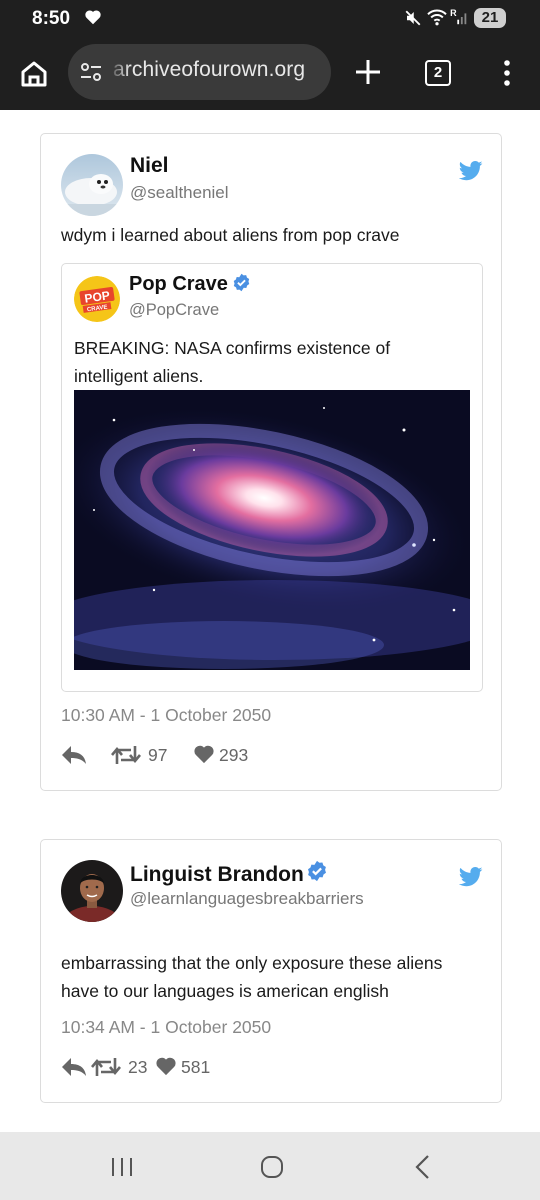 This screenshot has width=540, height=1200. Describe the element at coordinates (413, 18) in the screenshot. I see `mute-icon` at that location.